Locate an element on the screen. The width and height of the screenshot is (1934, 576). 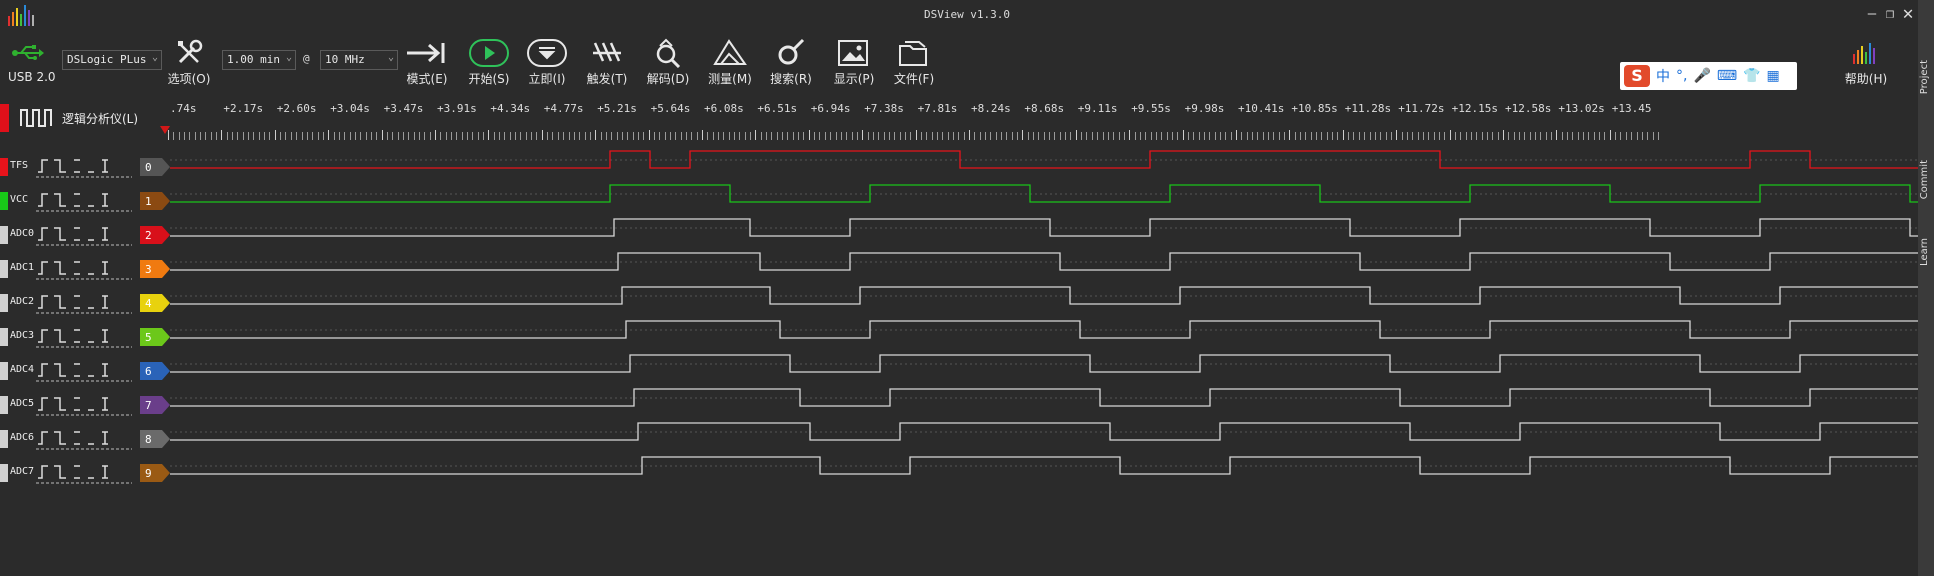
help-button: 帮助(H) is located at coordinates (1866, 65).